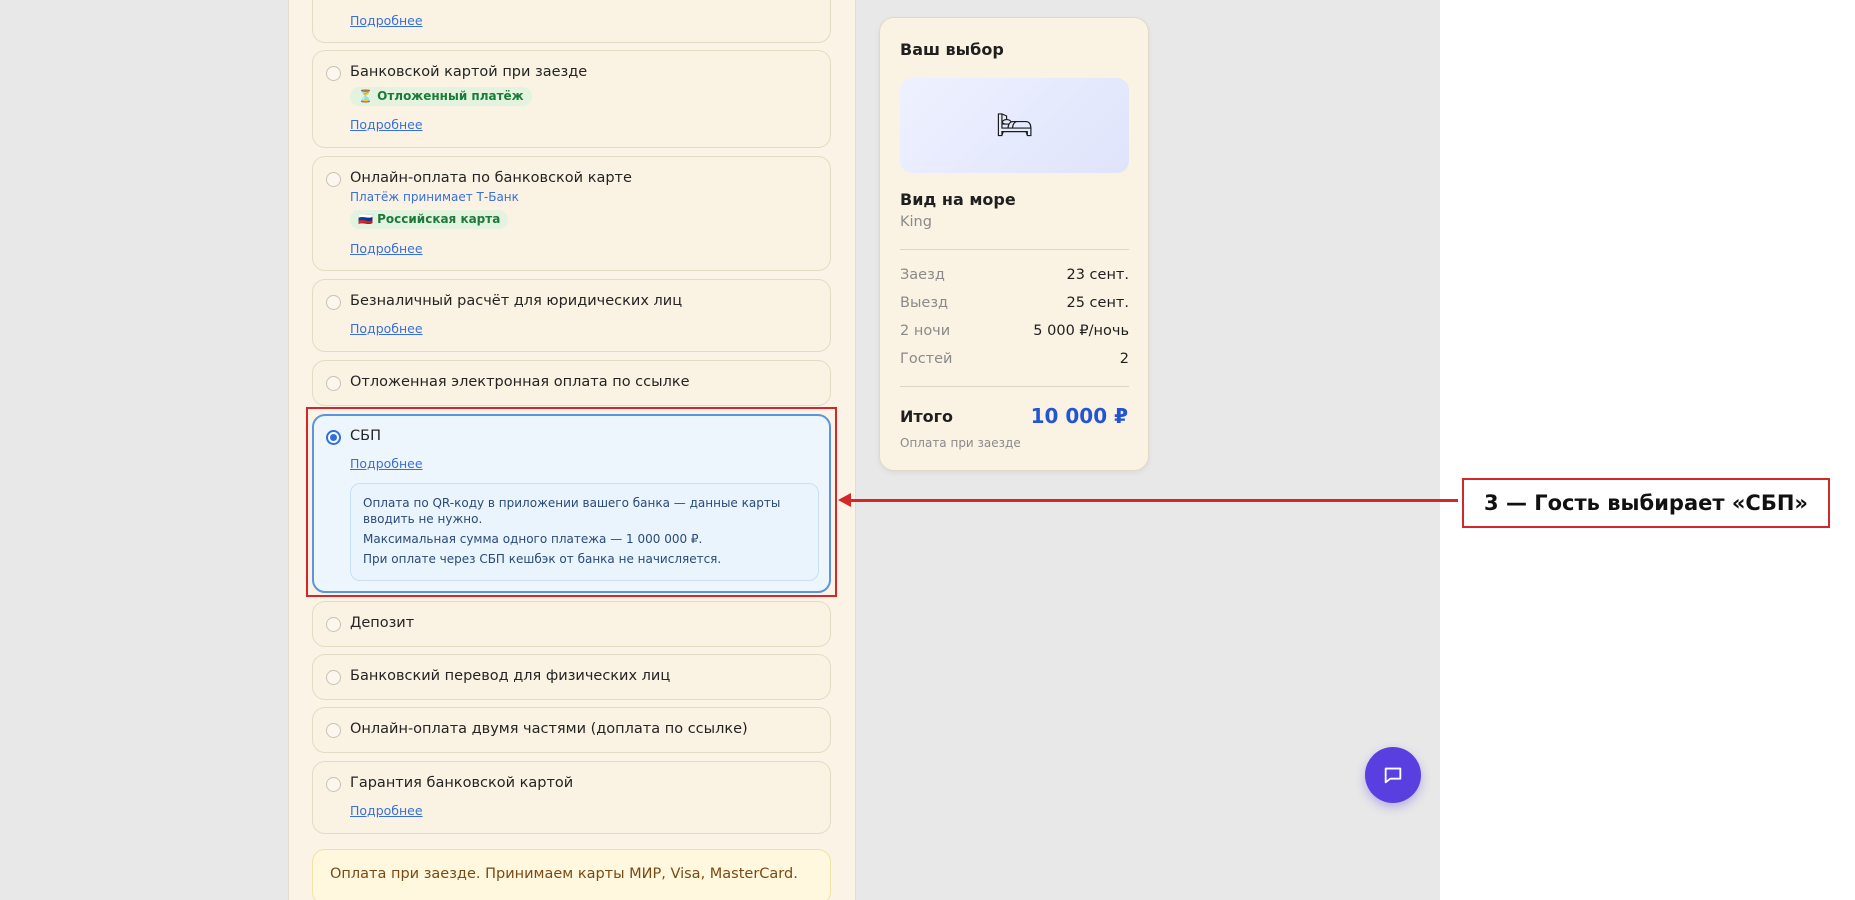  I want to click on payment-option-deferred-link: Отложенная электронная оплата по ссылке, so click(571, 383).